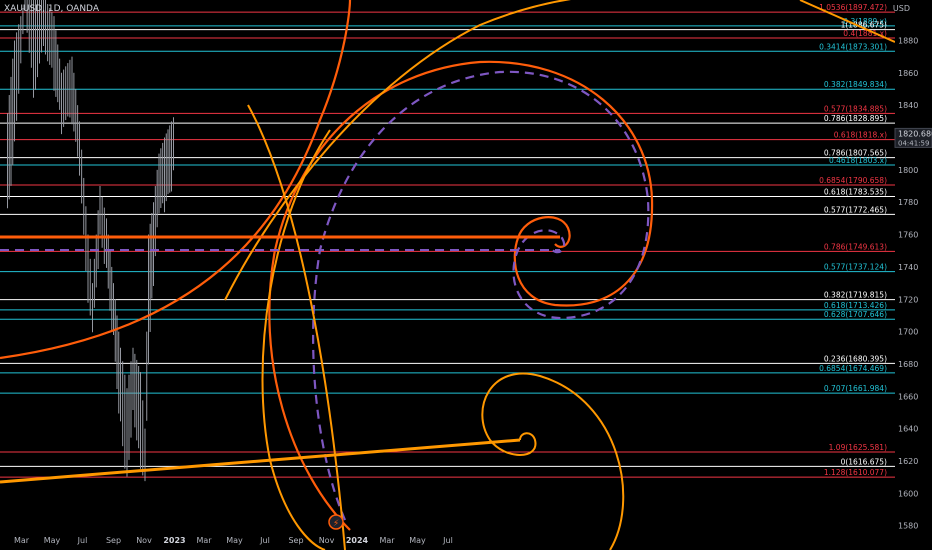  What do you see at coordinates (908, 526) in the screenshot?
I see `y-tick-label: 1580` at bounding box center [908, 526].